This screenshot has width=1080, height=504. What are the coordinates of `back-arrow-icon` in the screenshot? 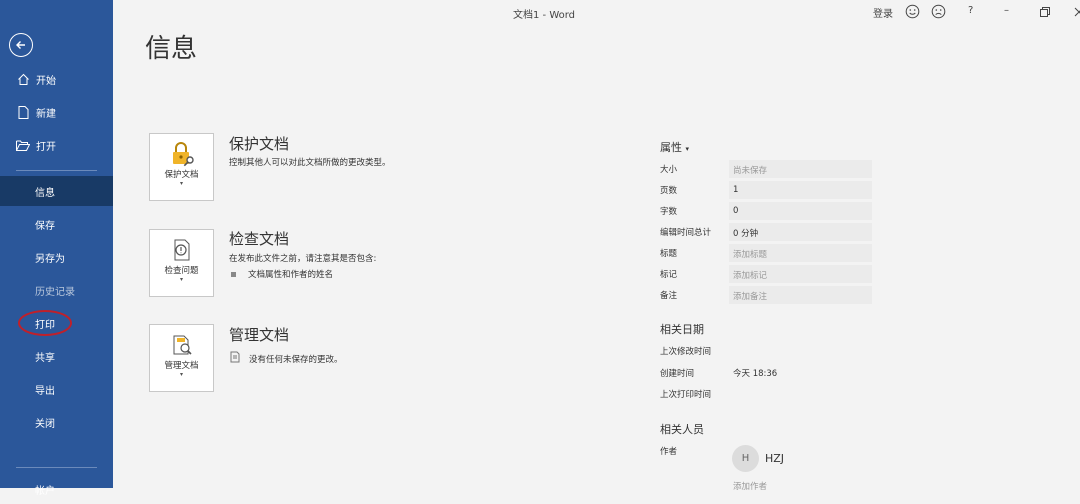 It's located at (21, 45).